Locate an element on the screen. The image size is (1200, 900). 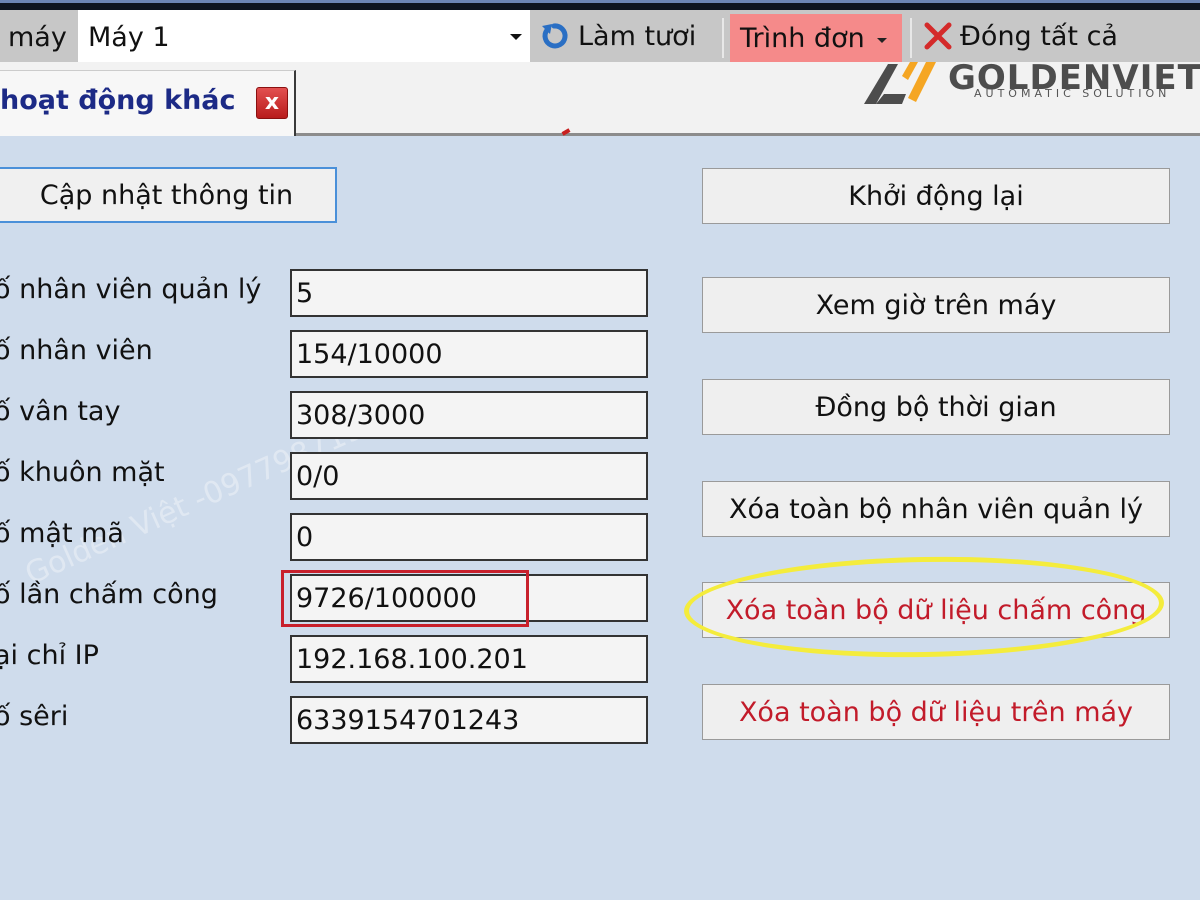
face-count-value: 0/0 is located at coordinates (318, 476).